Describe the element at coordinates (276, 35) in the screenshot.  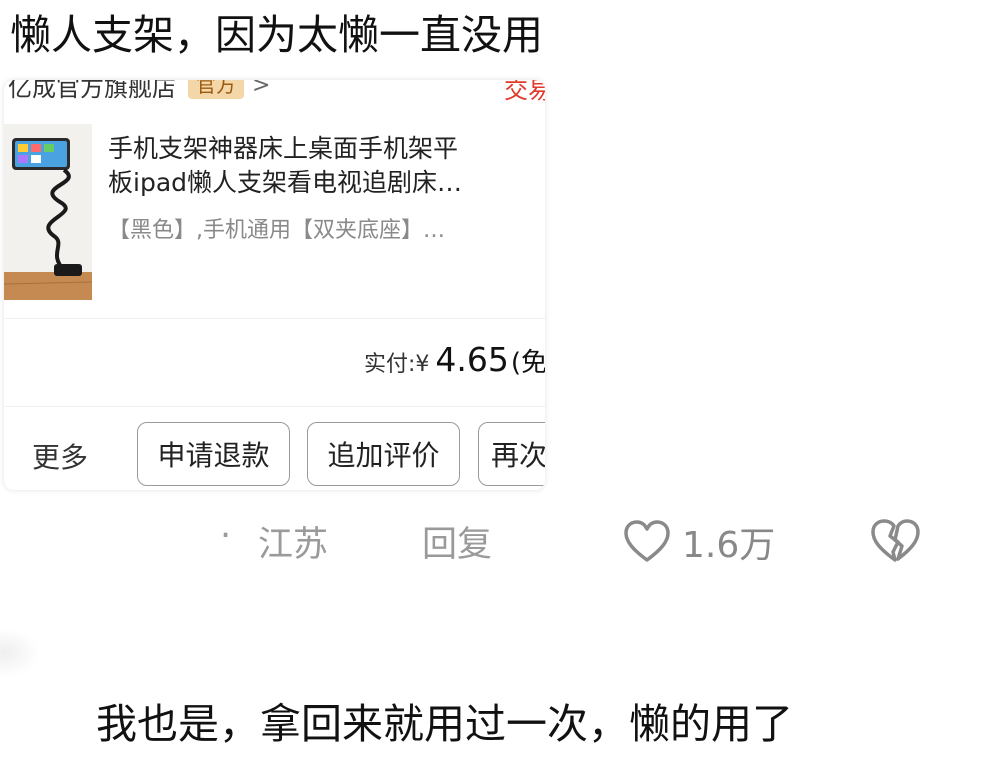
I see `comment-text: 懒人支架，因为太懒一直没用` at that location.